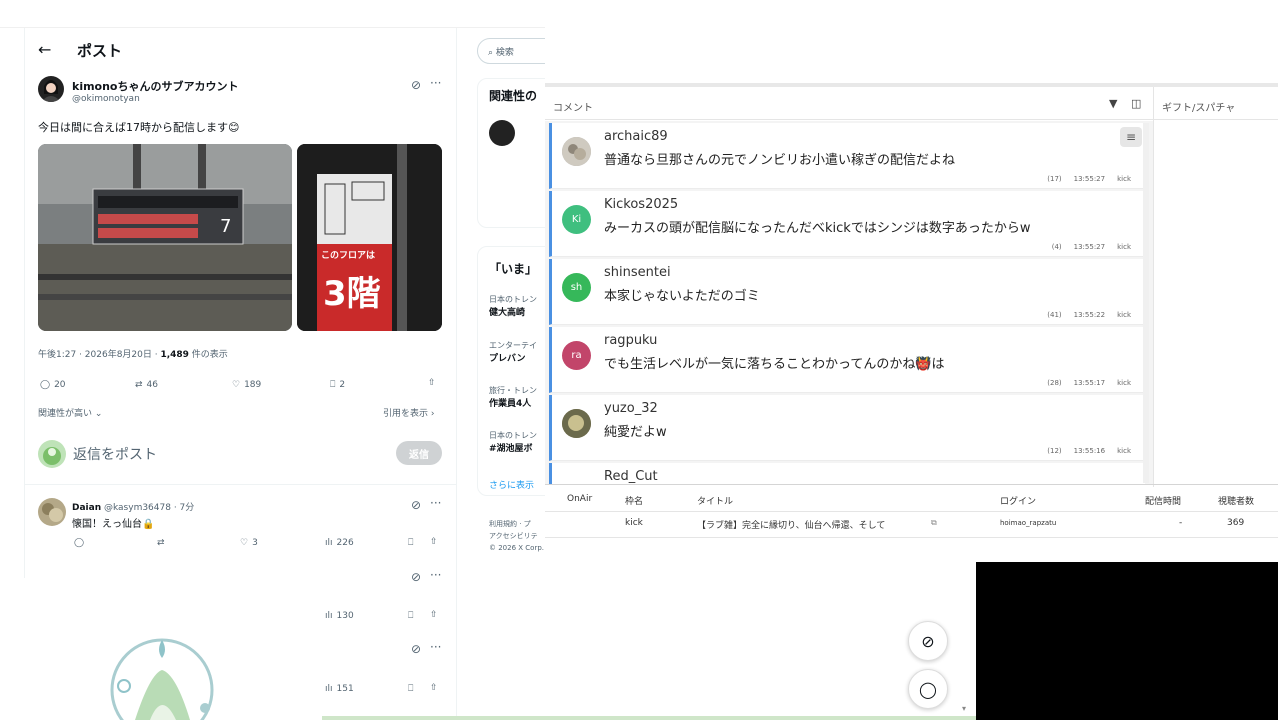 The height and width of the screenshot is (720, 1278). Describe the element at coordinates (928, 641) in the screenshot. I see `grok-button: ⊘` at that location.